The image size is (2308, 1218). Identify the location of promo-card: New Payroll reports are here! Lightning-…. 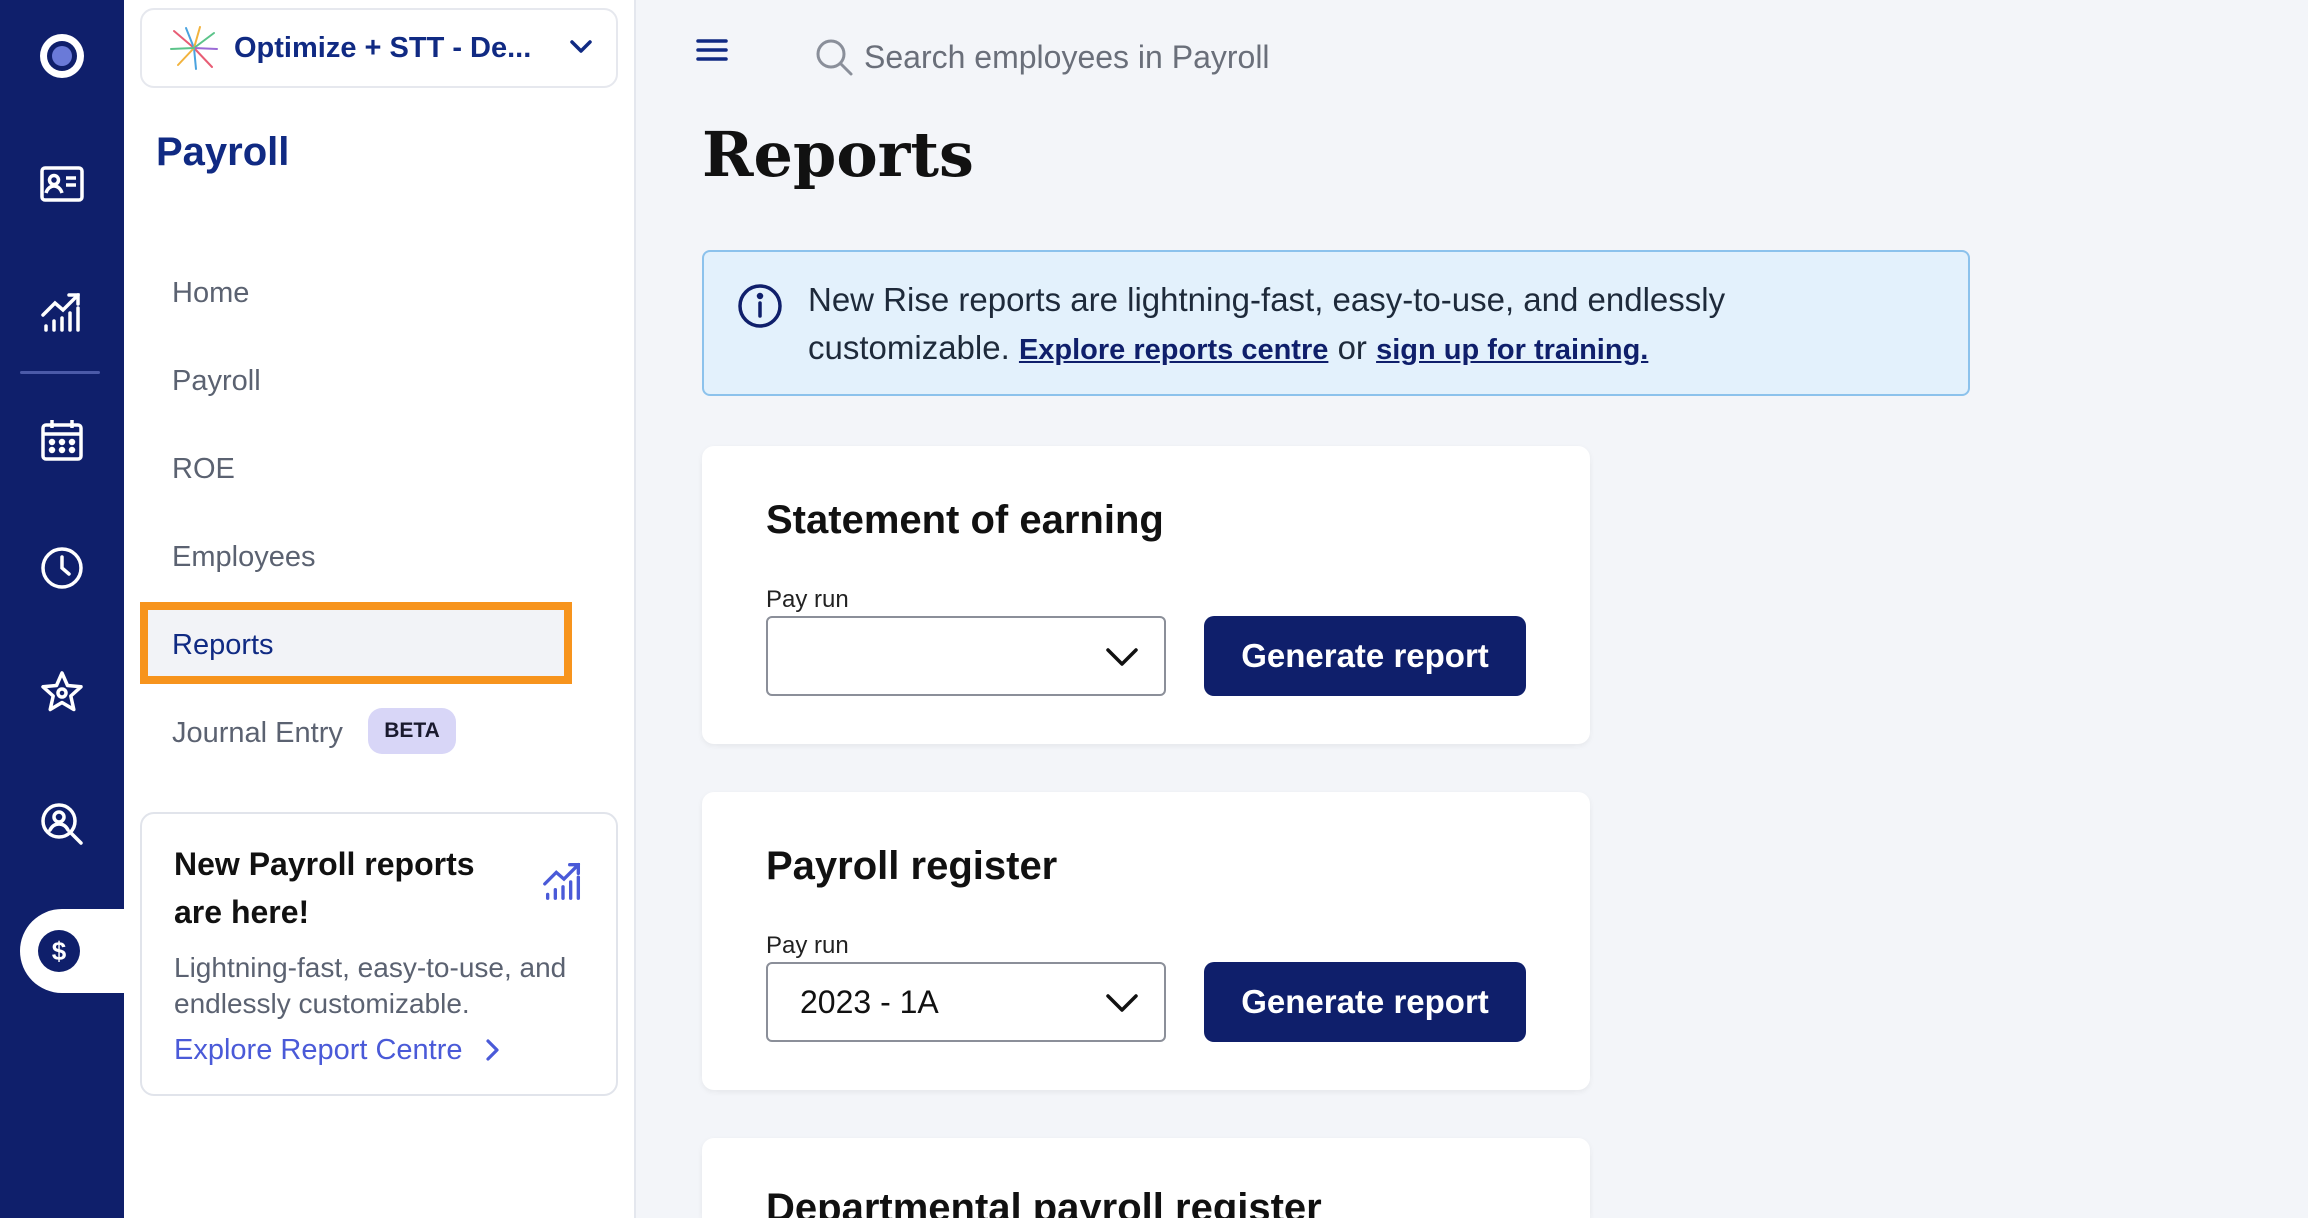
(379, 954).